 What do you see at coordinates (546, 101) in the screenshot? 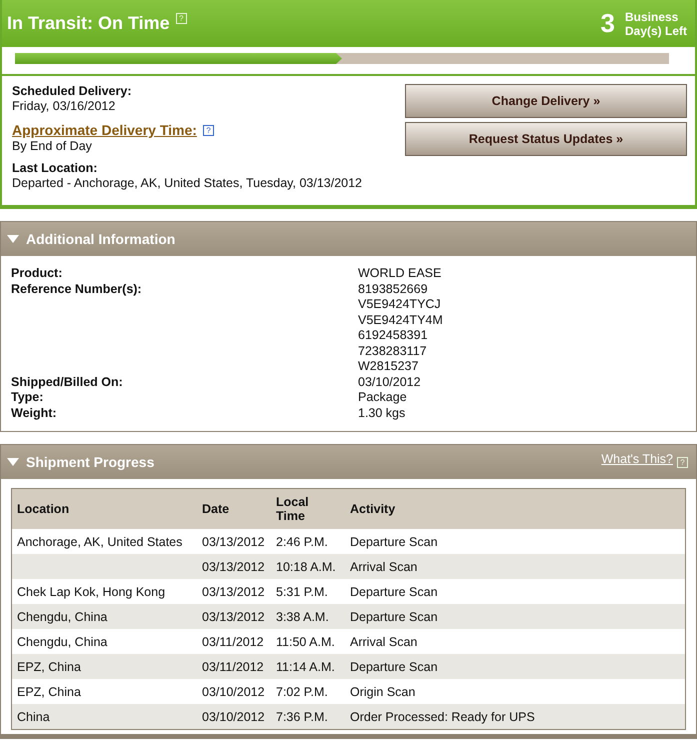
I see `action-button: Change Delivery »` at bounding box center [546, 101].